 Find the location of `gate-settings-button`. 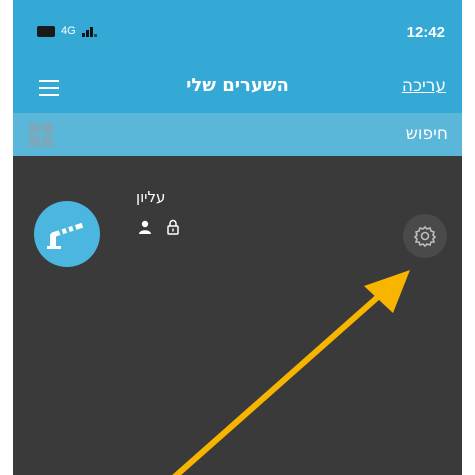

gate-settings-button is located at coordinates (425, 236).